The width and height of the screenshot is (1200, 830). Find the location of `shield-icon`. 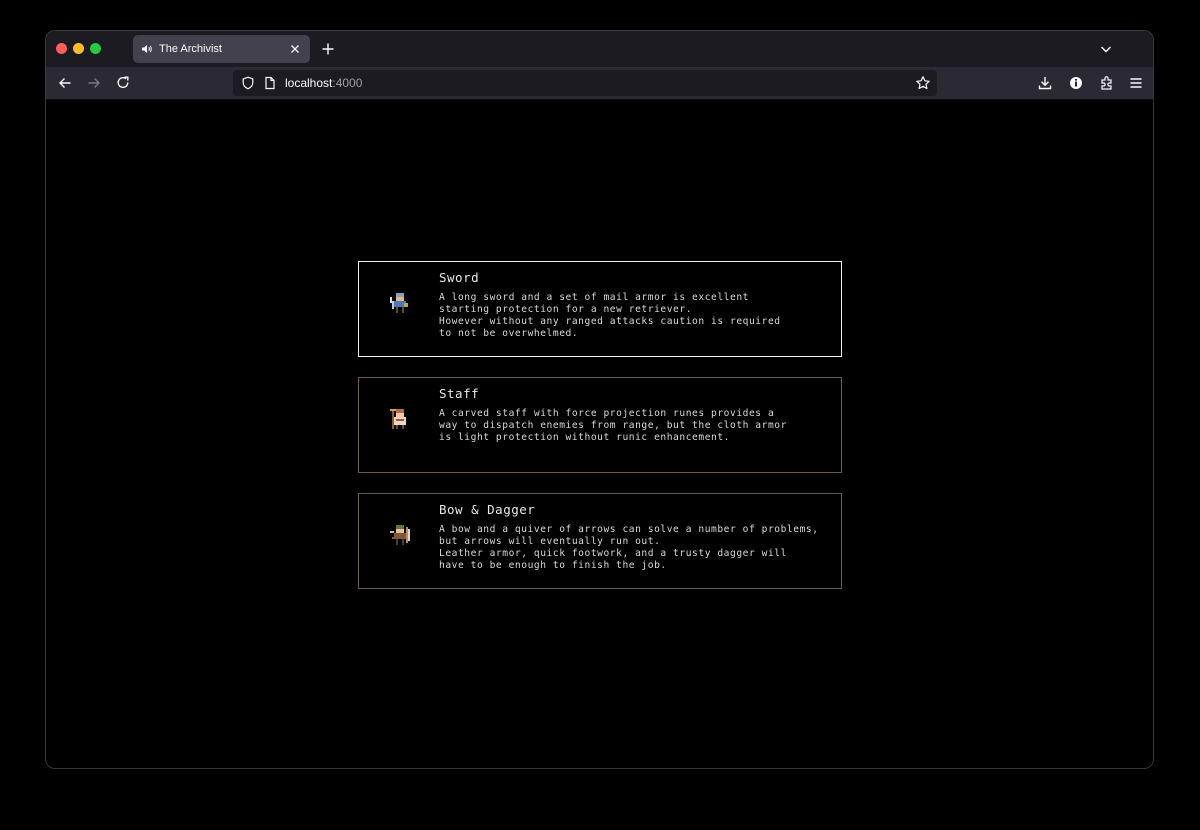

shield-icon is located at coordinates (248, 83).